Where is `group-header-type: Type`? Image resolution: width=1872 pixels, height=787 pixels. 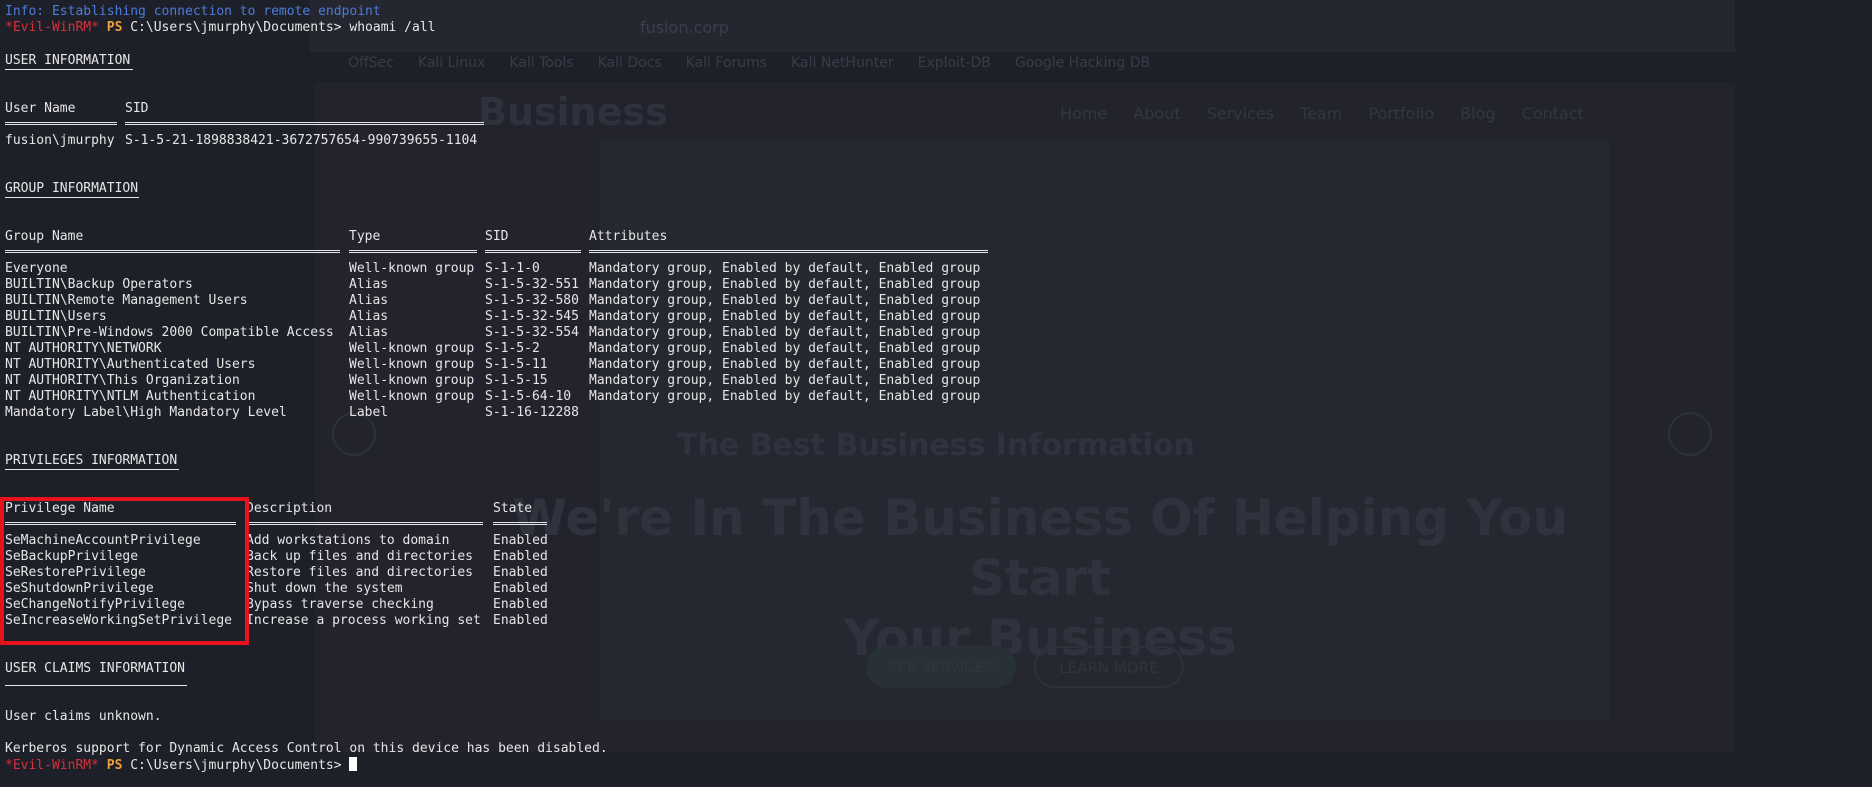
group-header-type: Type is located at coordinates (365, 236).